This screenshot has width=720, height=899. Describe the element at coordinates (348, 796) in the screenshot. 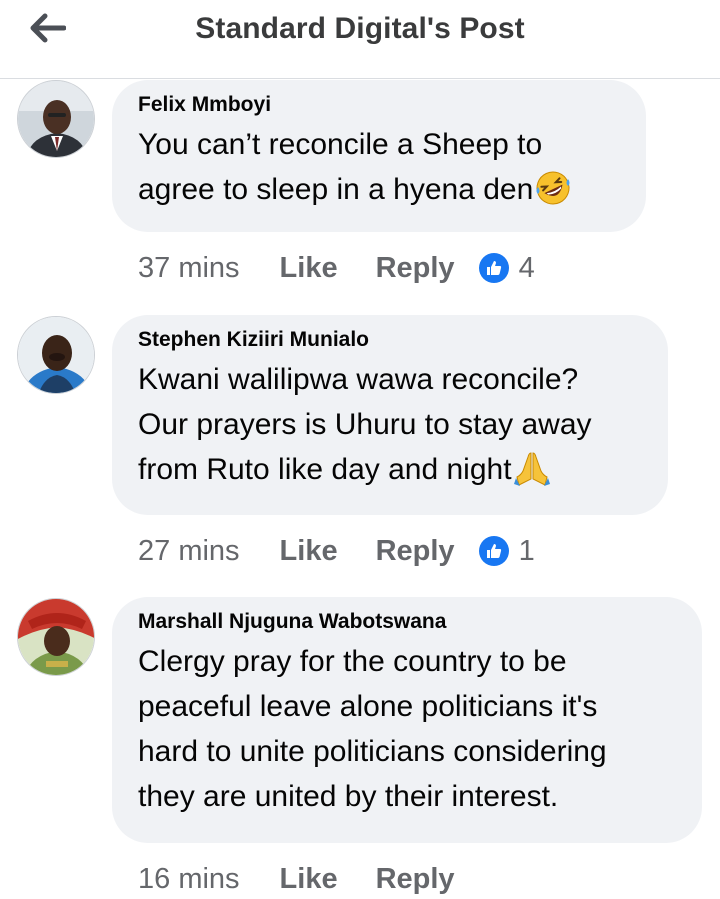

I see `comment-line: they are united by their interest.` at that location.